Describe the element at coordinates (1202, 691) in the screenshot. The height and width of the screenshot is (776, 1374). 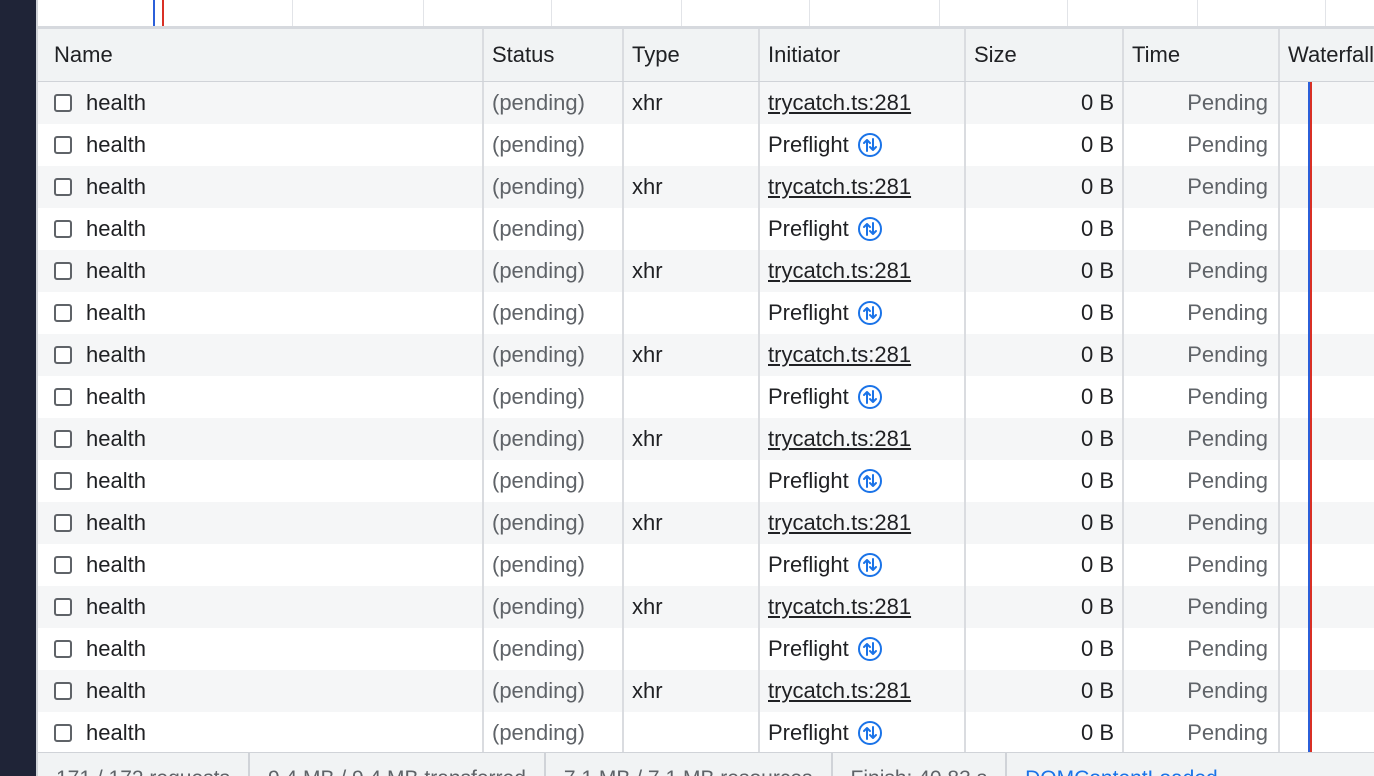
I see `cell-time: Pending` at that location.